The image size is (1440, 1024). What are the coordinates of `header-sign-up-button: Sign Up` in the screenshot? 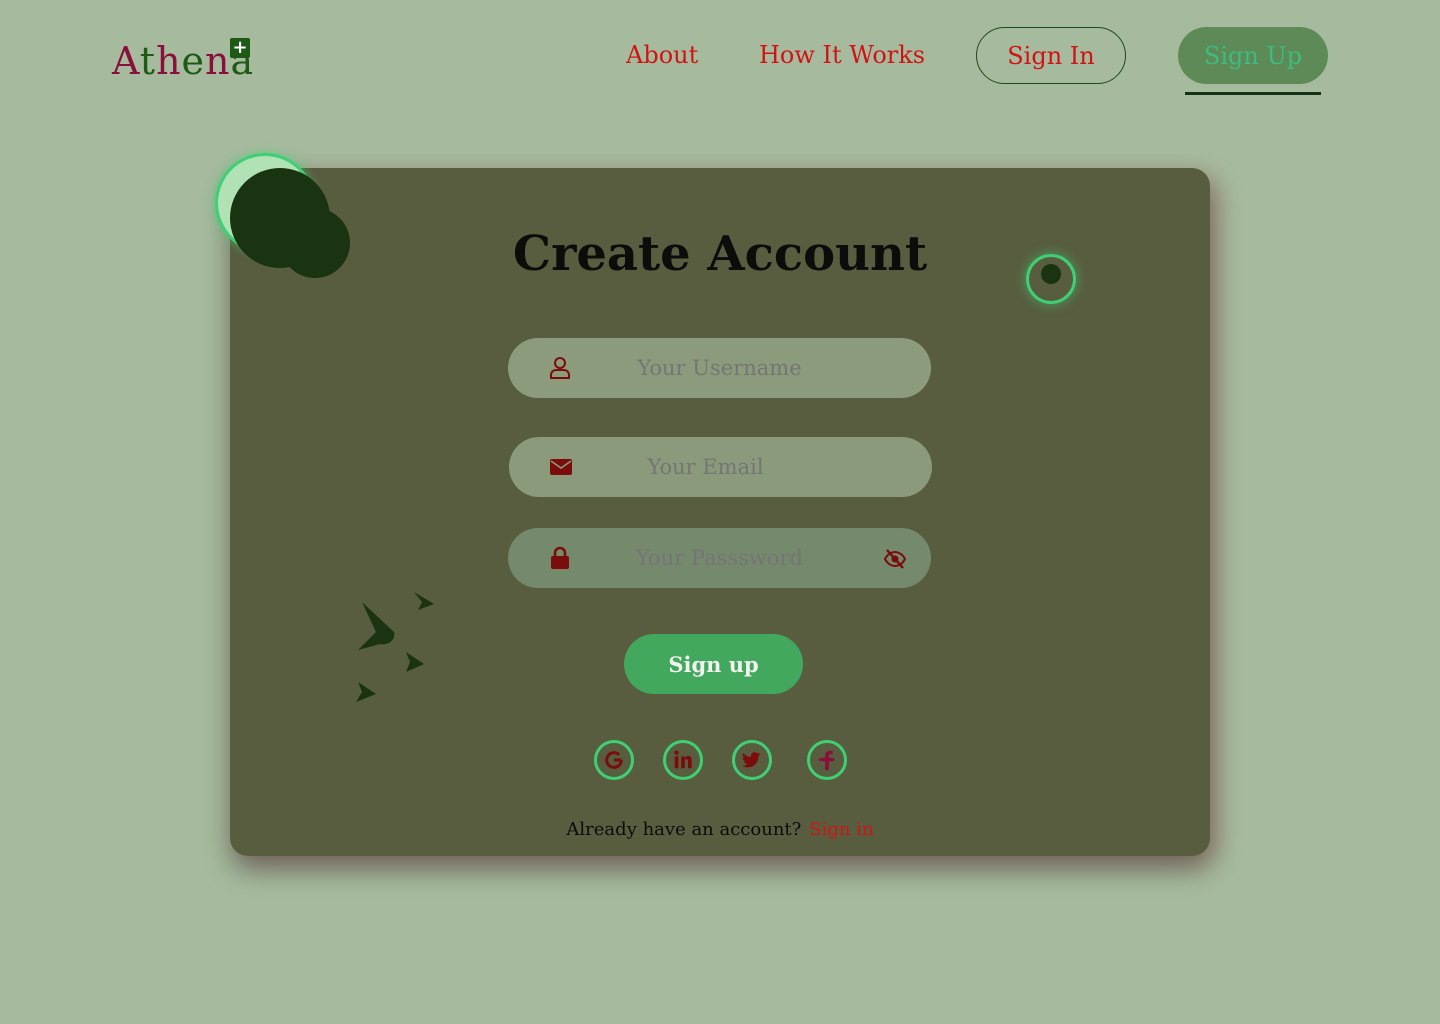 It's located at (1253, 55).